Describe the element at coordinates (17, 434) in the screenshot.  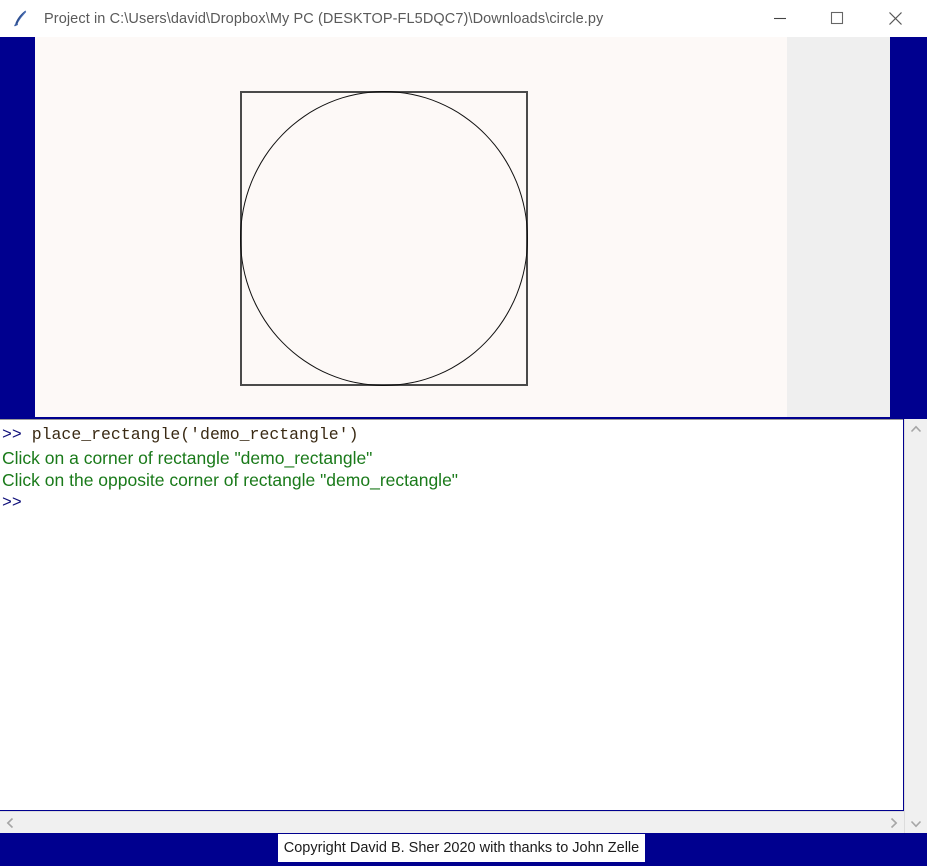
I see `console-prompt-1: >>` at that location.